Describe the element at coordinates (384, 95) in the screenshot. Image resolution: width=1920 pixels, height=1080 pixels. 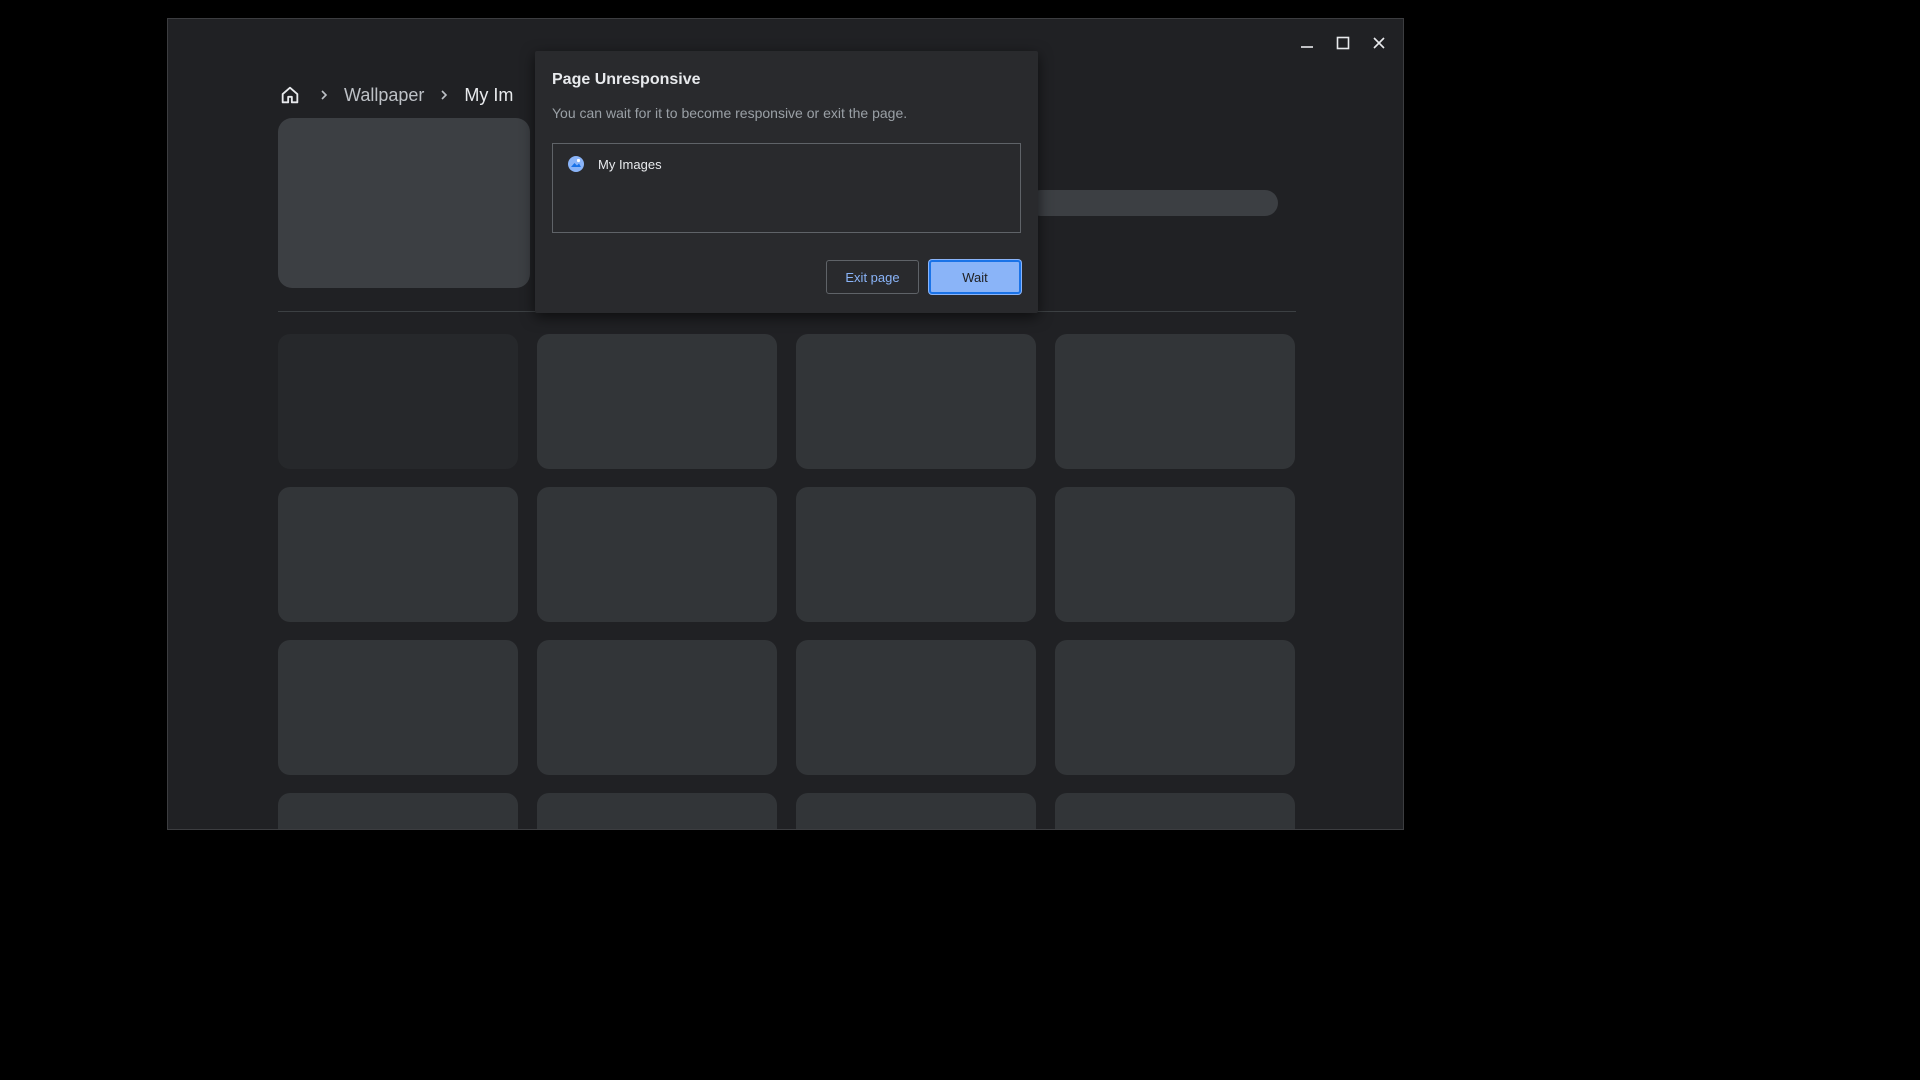
I see `breadcrumb-wallpaper: Wallpaper` at that location.